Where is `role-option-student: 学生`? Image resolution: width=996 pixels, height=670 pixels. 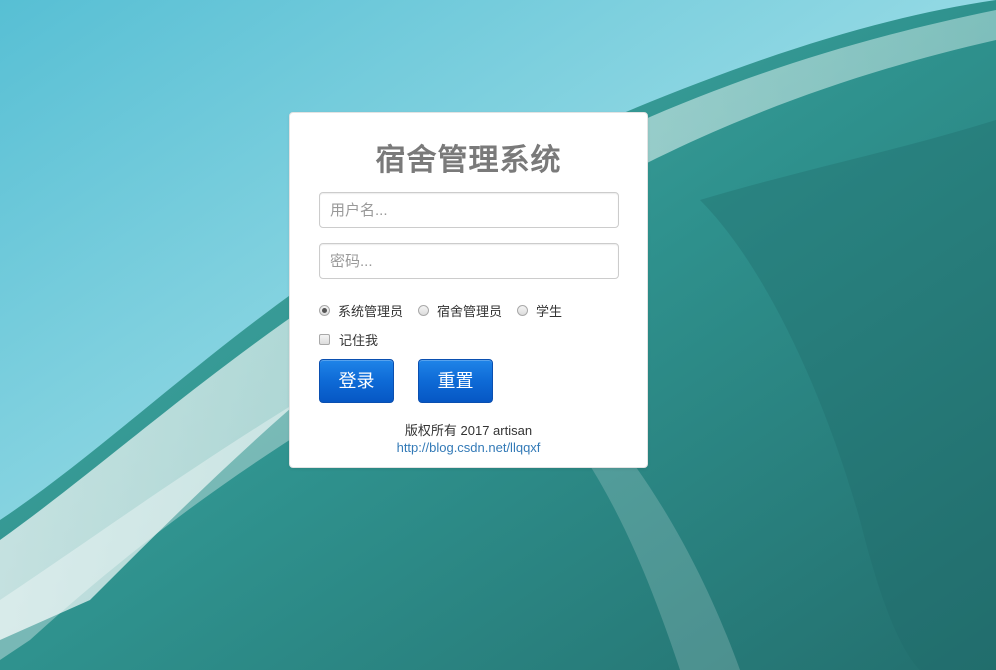 role-option-student: 学生 is located at coordinates (539, 310).